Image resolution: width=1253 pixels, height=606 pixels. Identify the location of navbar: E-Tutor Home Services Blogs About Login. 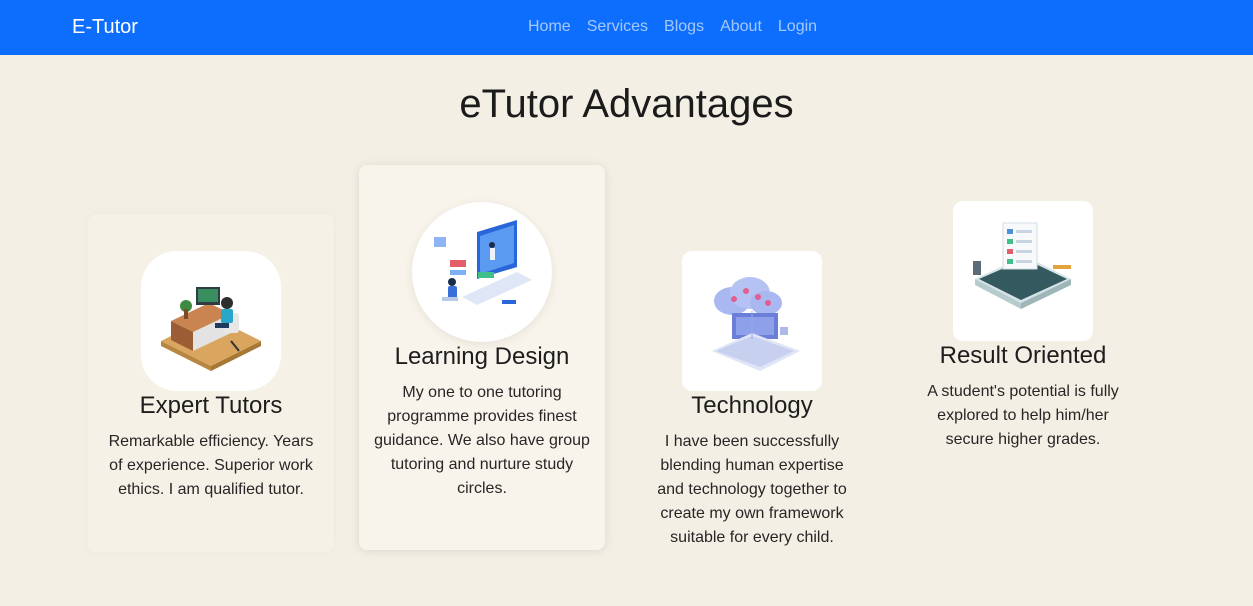
(626, 27).